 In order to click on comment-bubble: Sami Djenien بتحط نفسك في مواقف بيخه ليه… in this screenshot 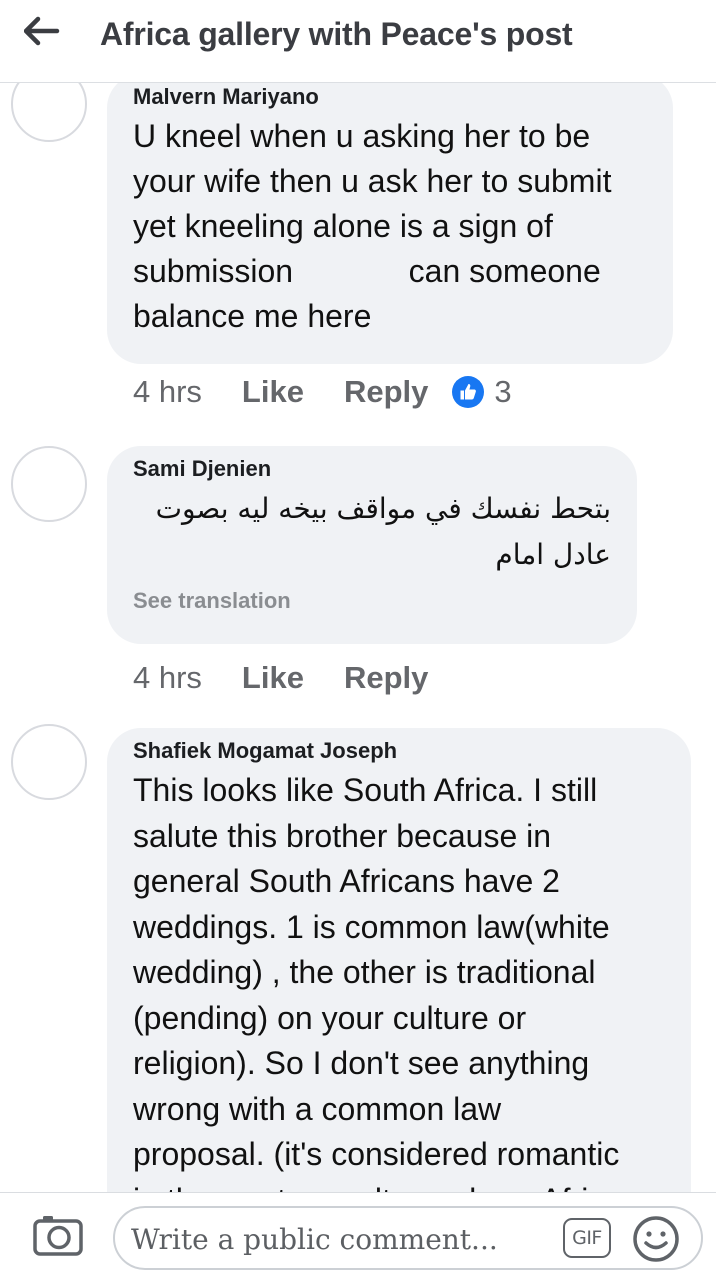, I will do `click(372, 545)`.